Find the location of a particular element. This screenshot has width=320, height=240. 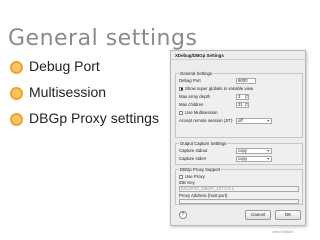

remote-session-select: off ▼ is located at coordinates (254, 121).